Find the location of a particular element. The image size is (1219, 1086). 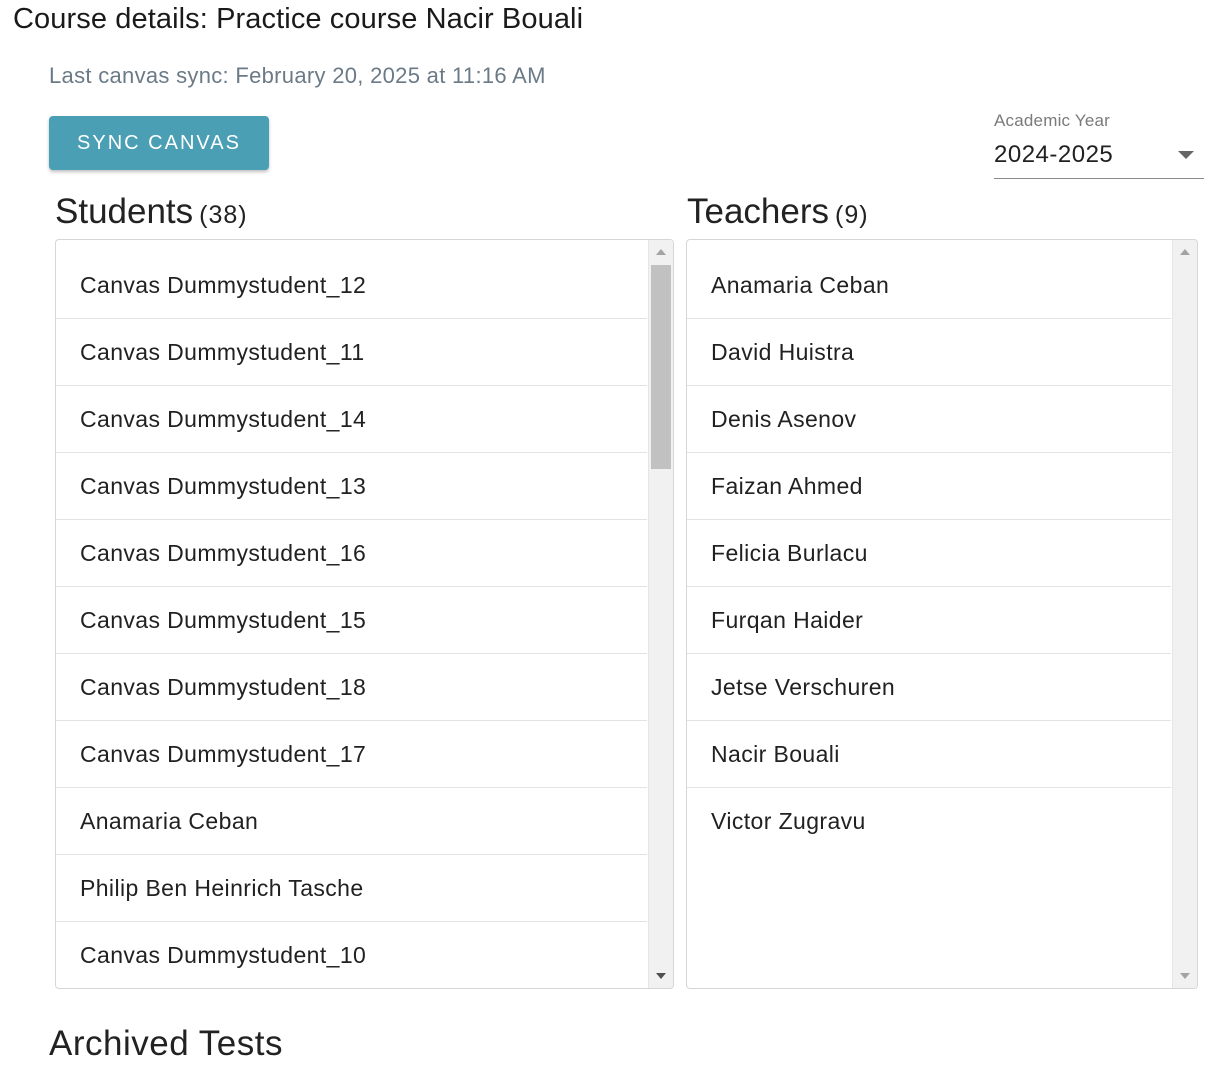

student-list-item: Philip Ben Heinrich Tasche is located at coordinates (351, 888).